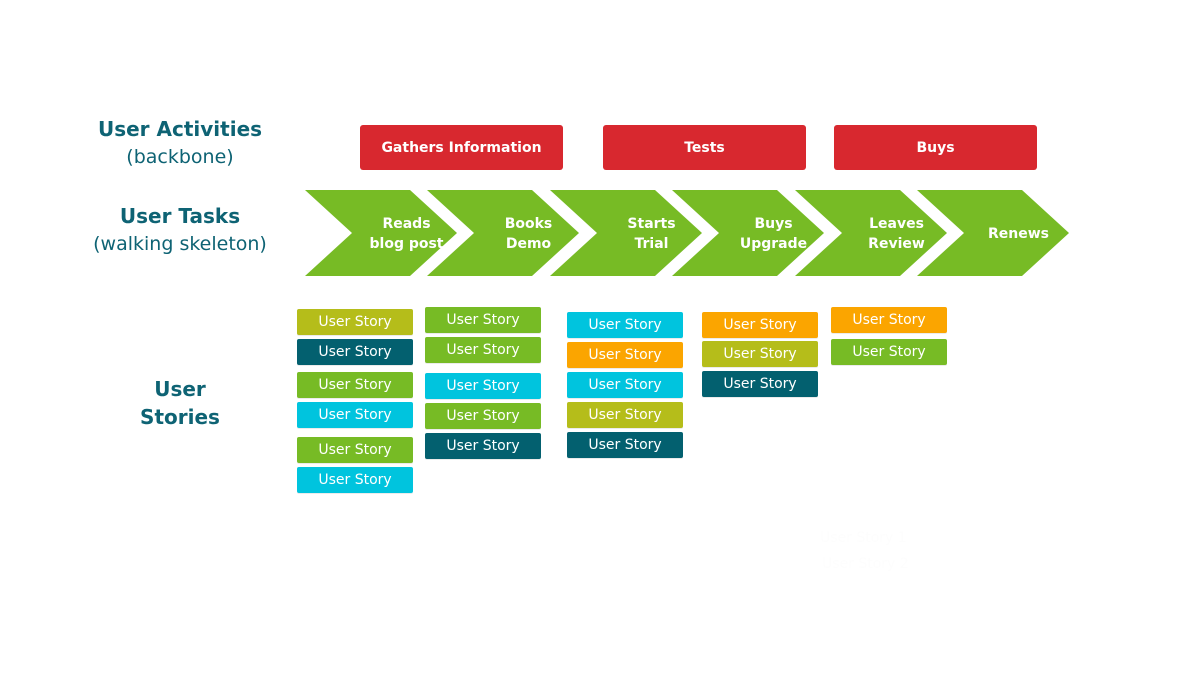 This screenshot has height=690, width=1200. I want to click on task-label: Review, so click(896, 244).